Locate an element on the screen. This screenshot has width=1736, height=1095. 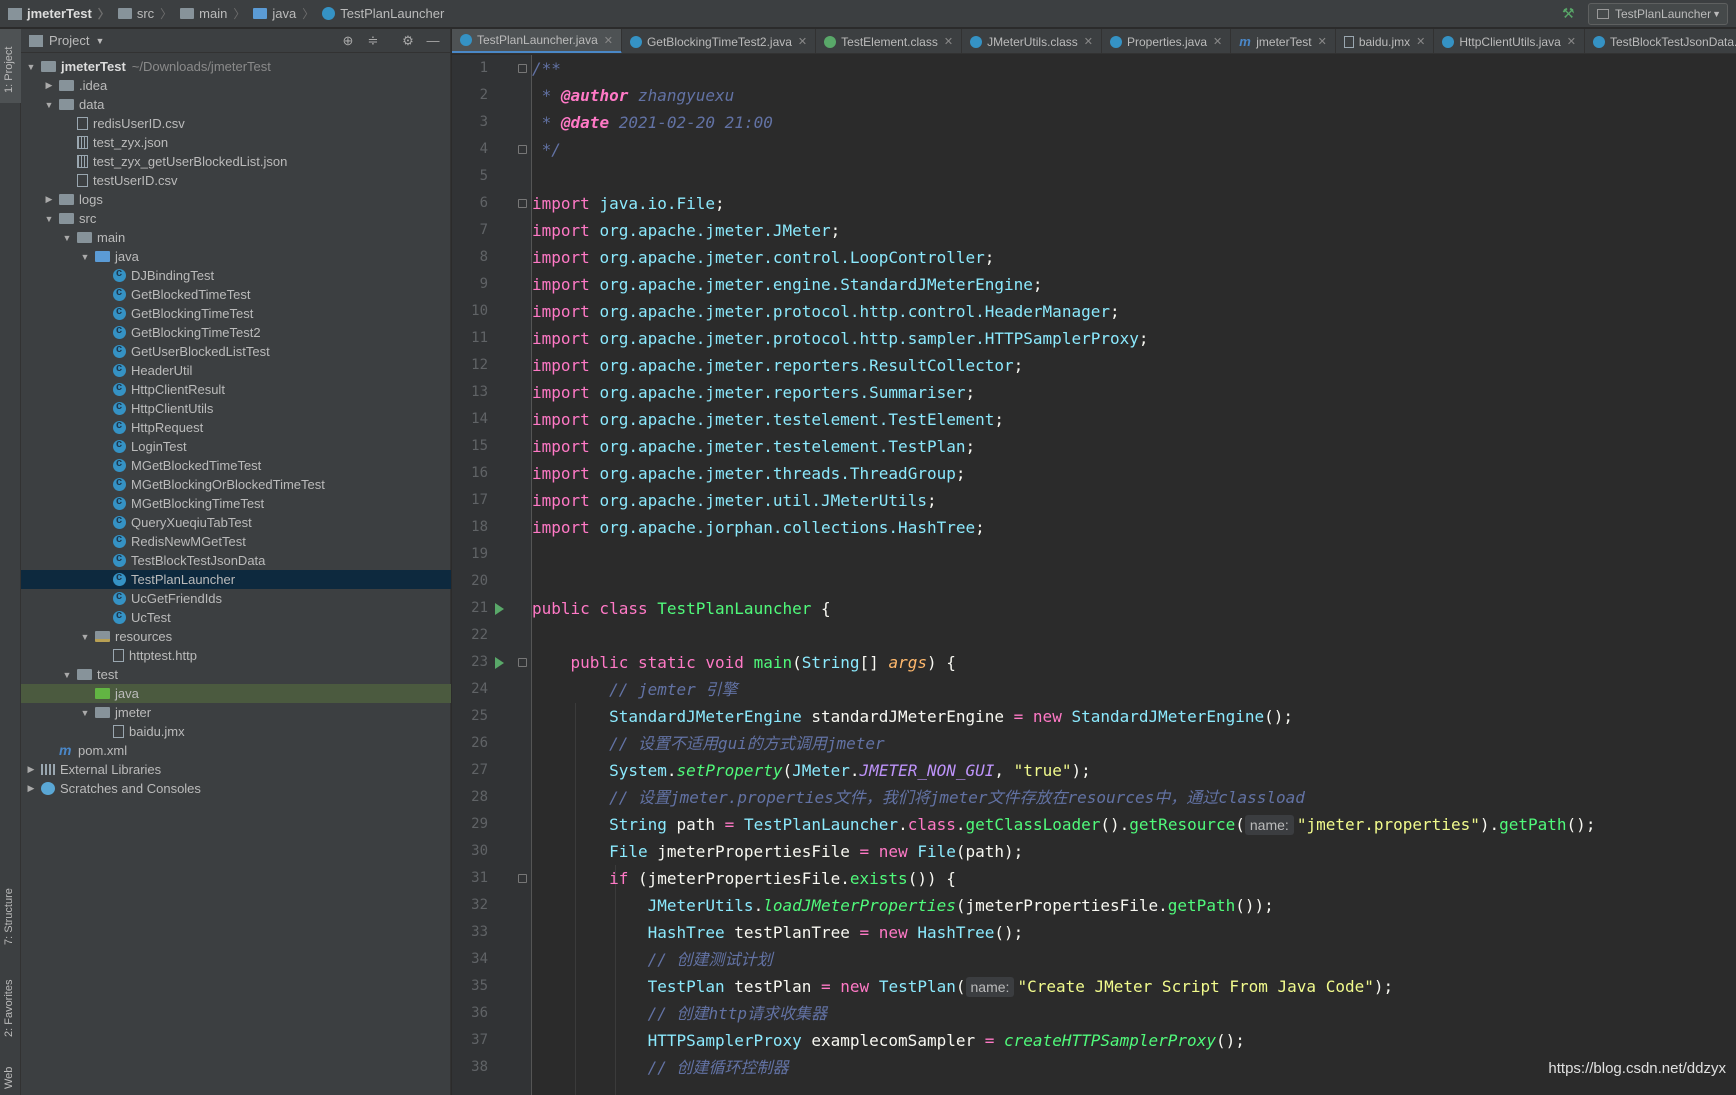
breadcrumb-project: jmeterTest 〉 is located at coordinates (55, 13).